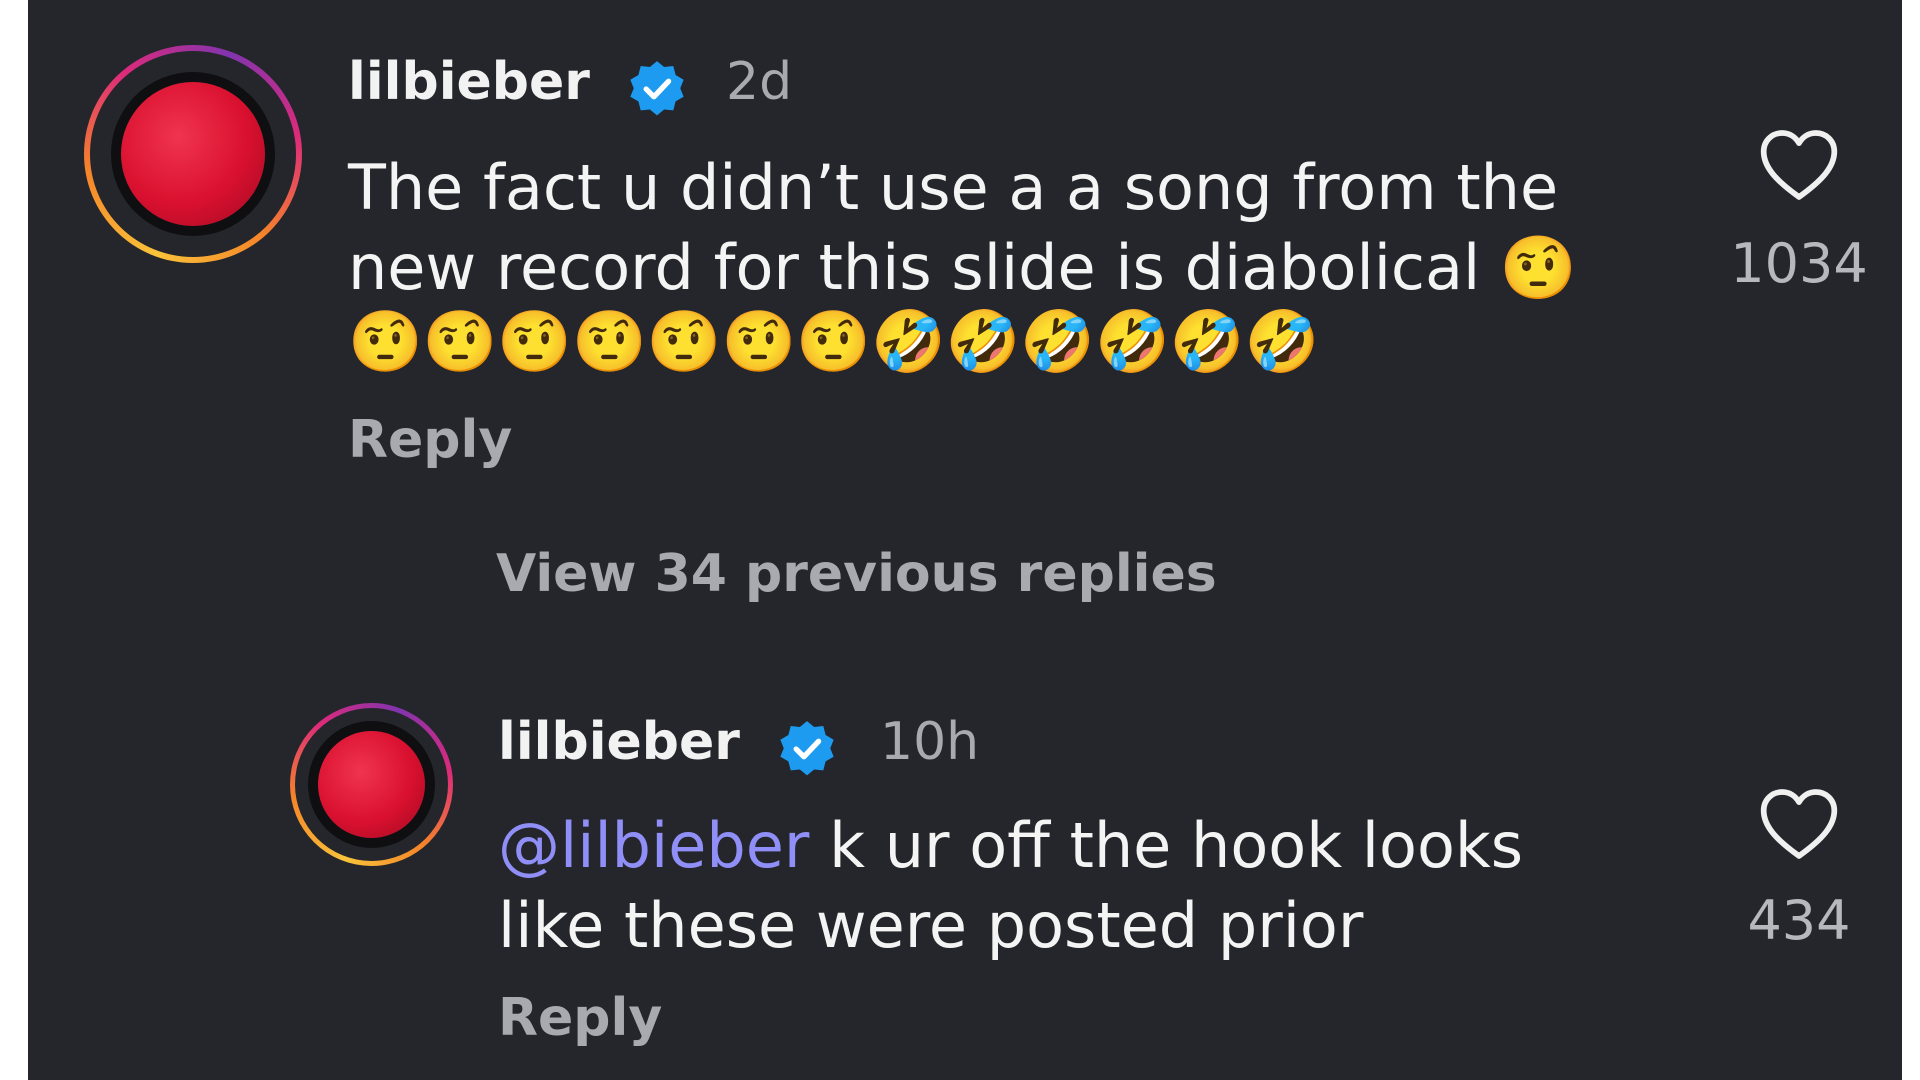  I want to click on comment-emoji-row: 🤨🤨🤨🤨🤨🤨🤨🤣🤣🤣🤣🤣🤣, so click(834, 342).